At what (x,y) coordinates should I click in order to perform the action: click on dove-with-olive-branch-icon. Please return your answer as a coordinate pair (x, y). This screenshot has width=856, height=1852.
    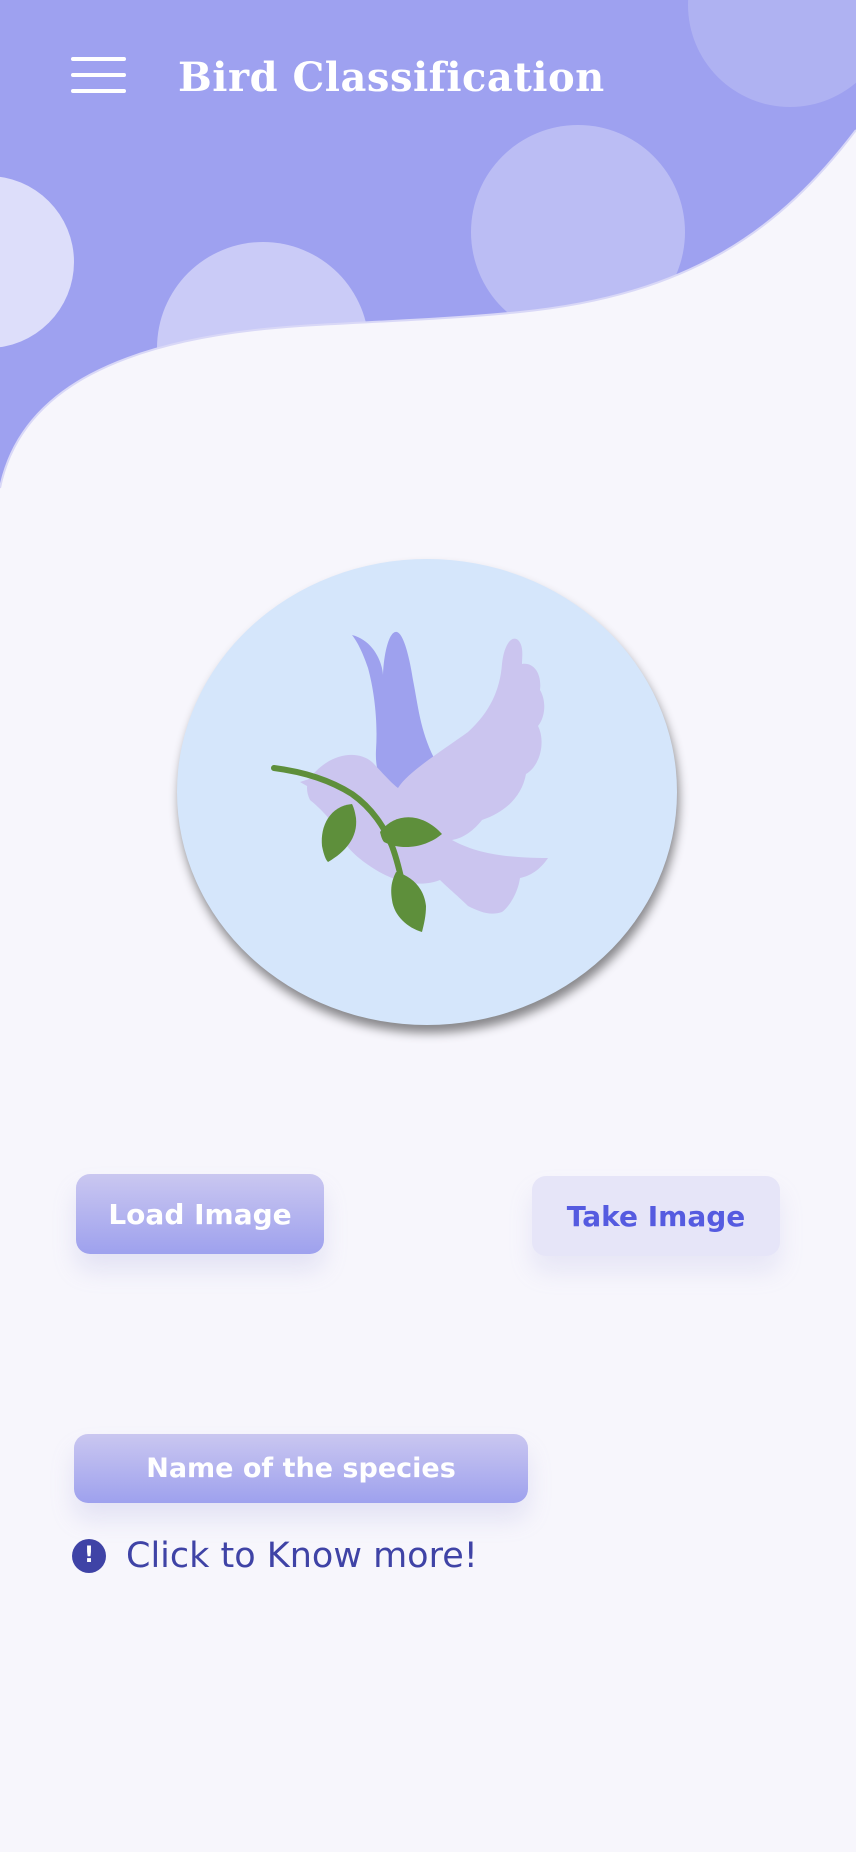
    Looking at the image, I should click on (409, 781).